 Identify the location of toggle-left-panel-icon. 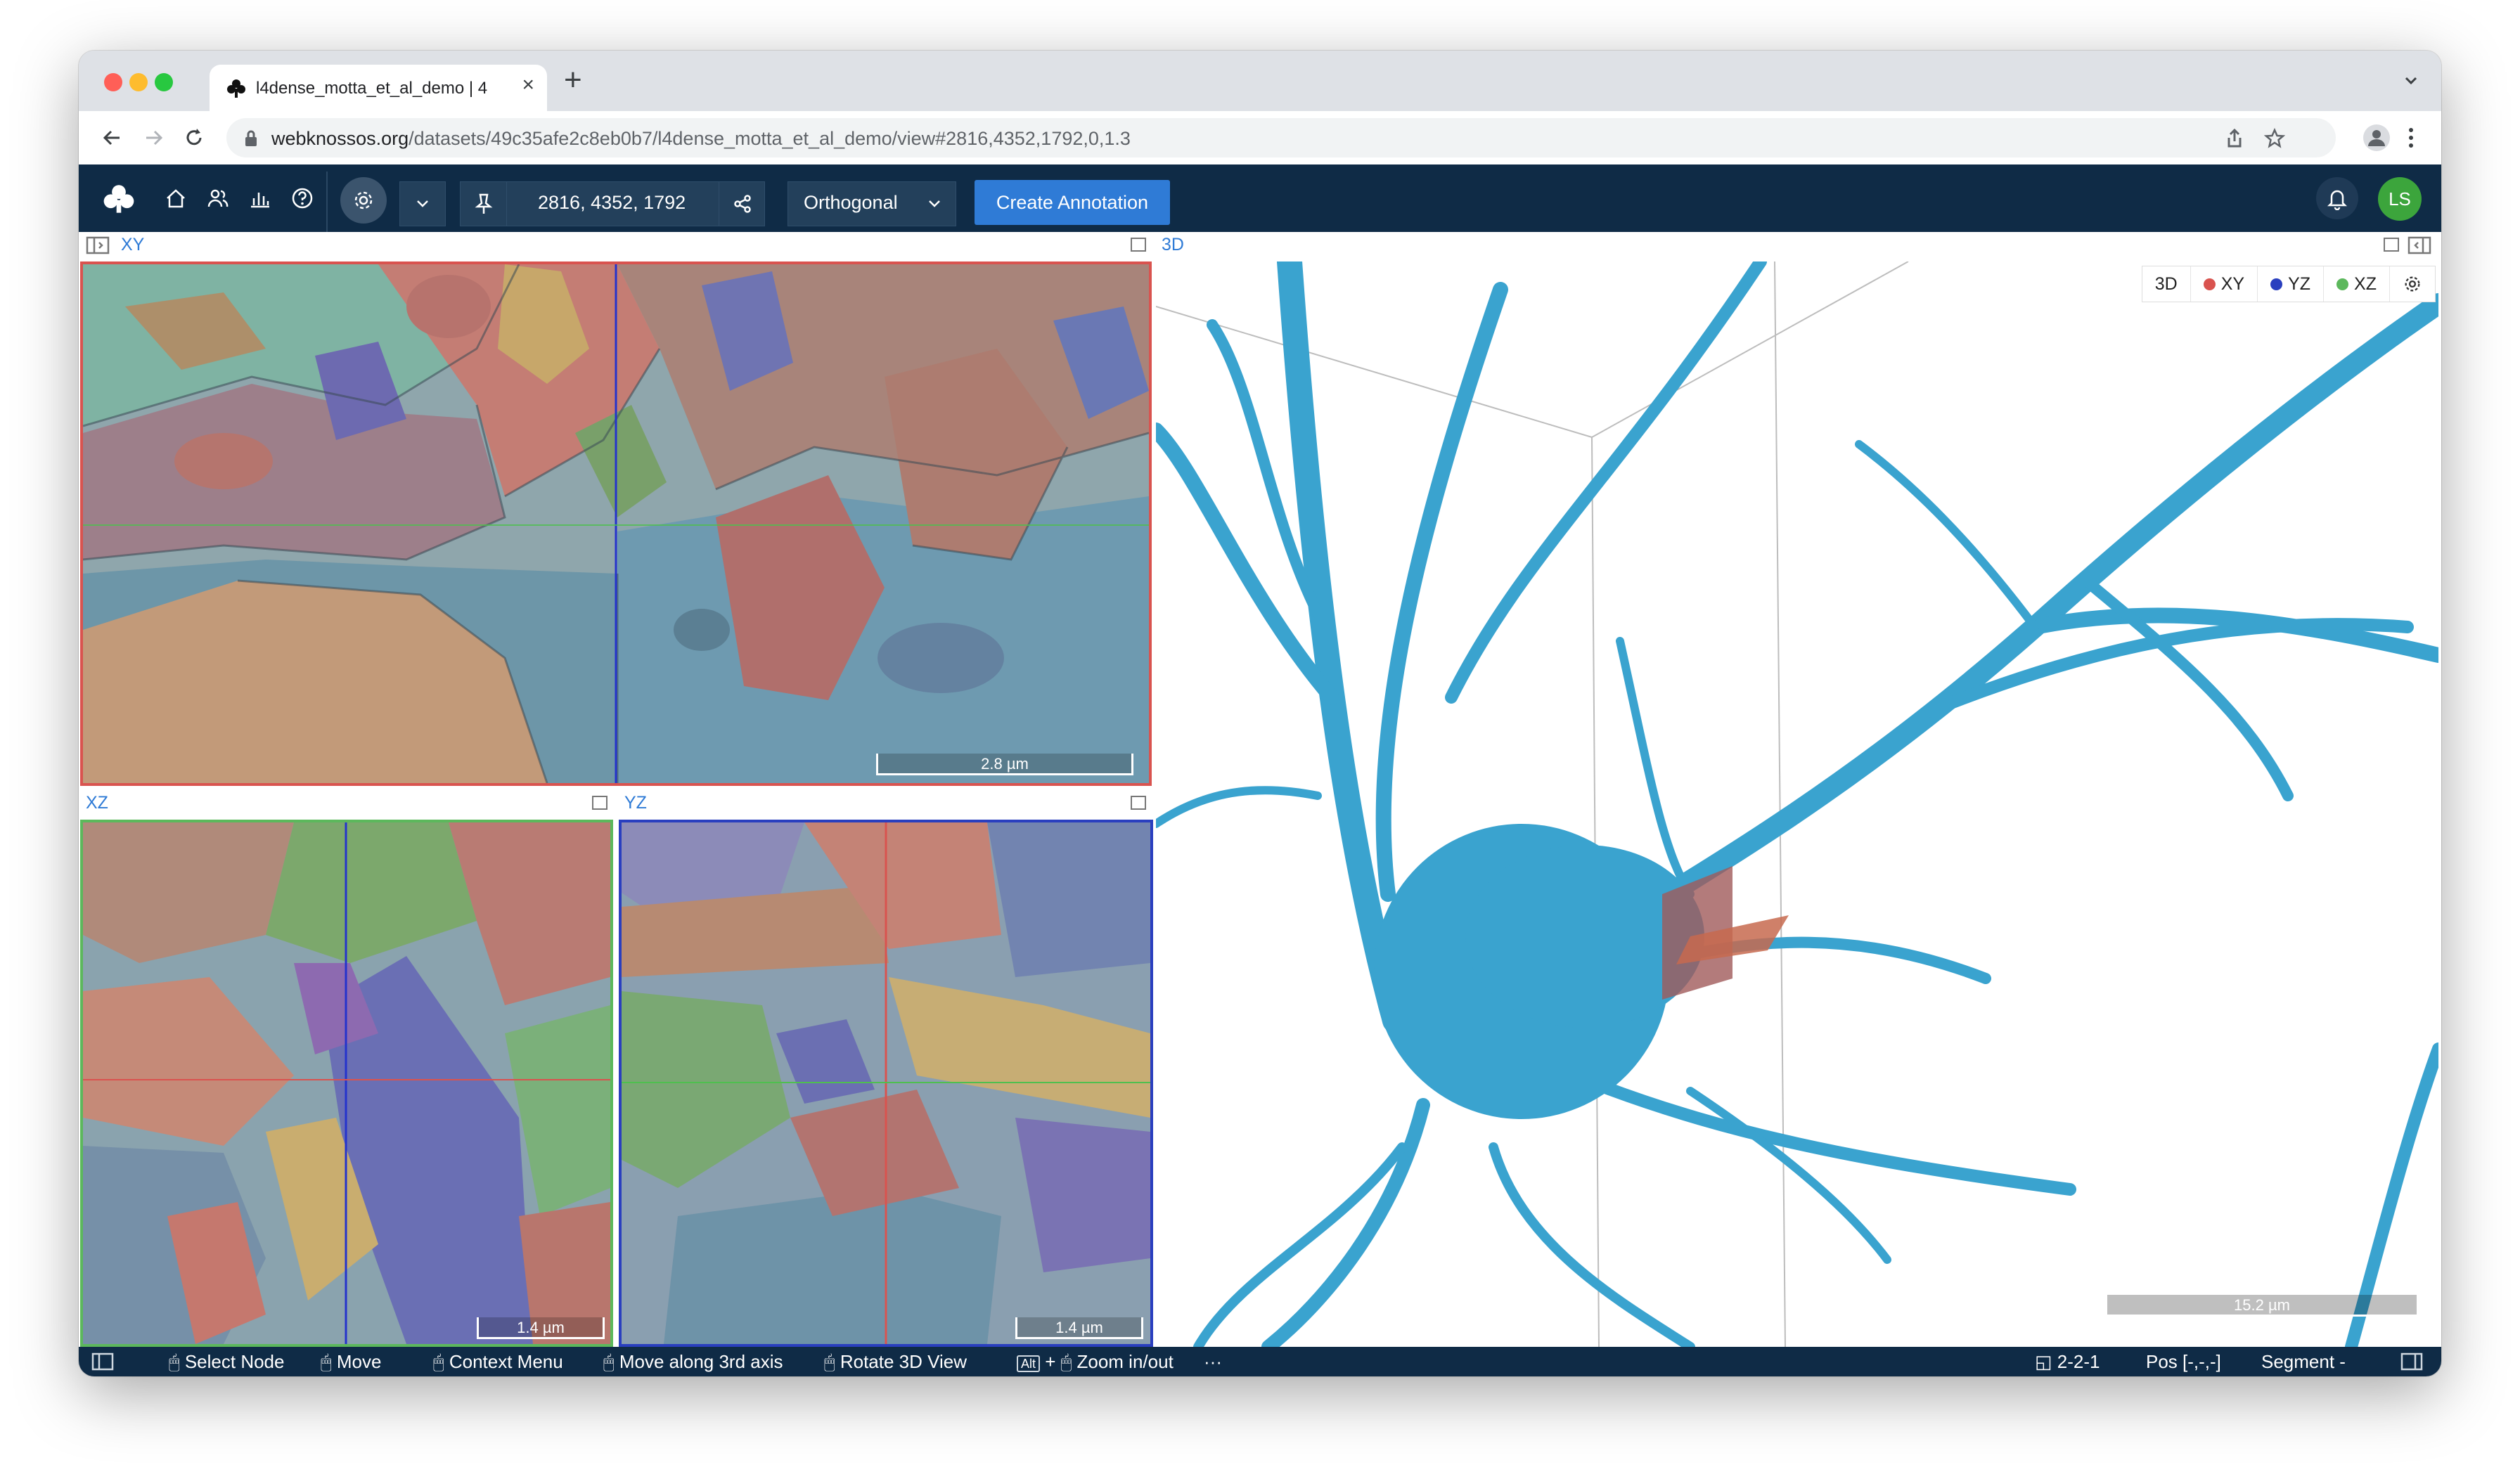
(102, 1361).